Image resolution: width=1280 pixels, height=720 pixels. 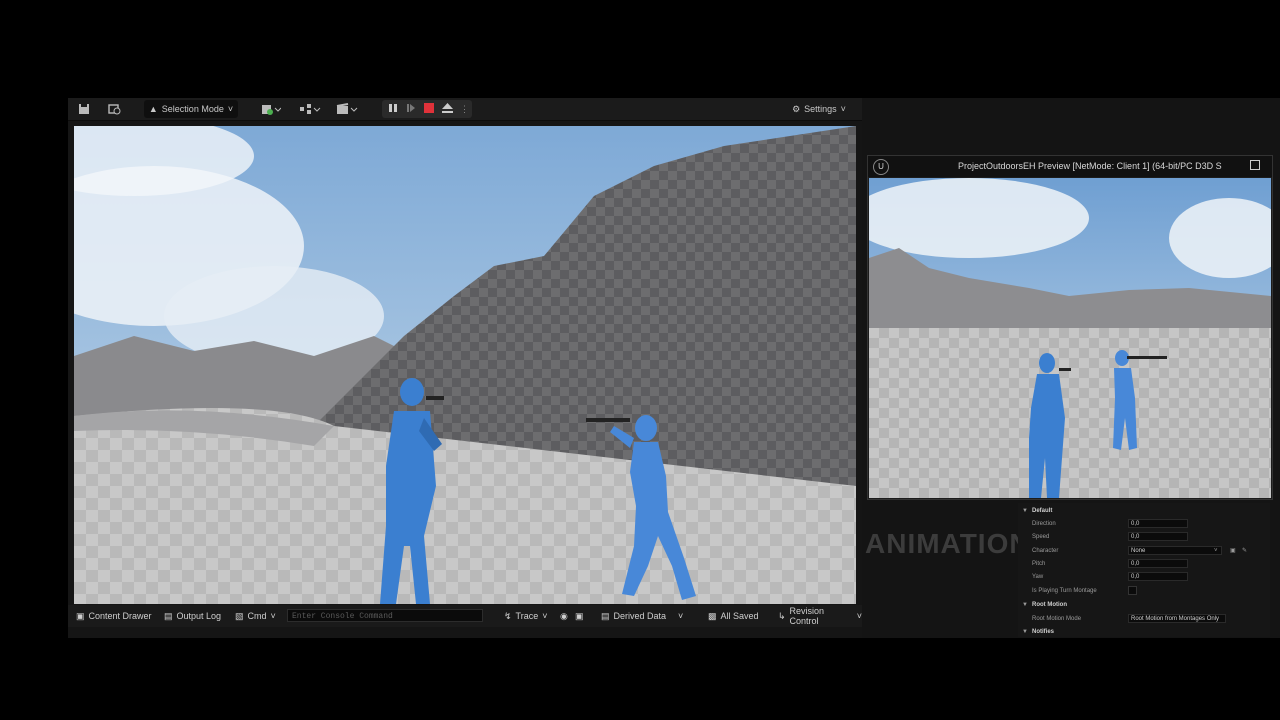 I want to click on all-saved-button: ▩ All Saved, so click(x=733, y=616).